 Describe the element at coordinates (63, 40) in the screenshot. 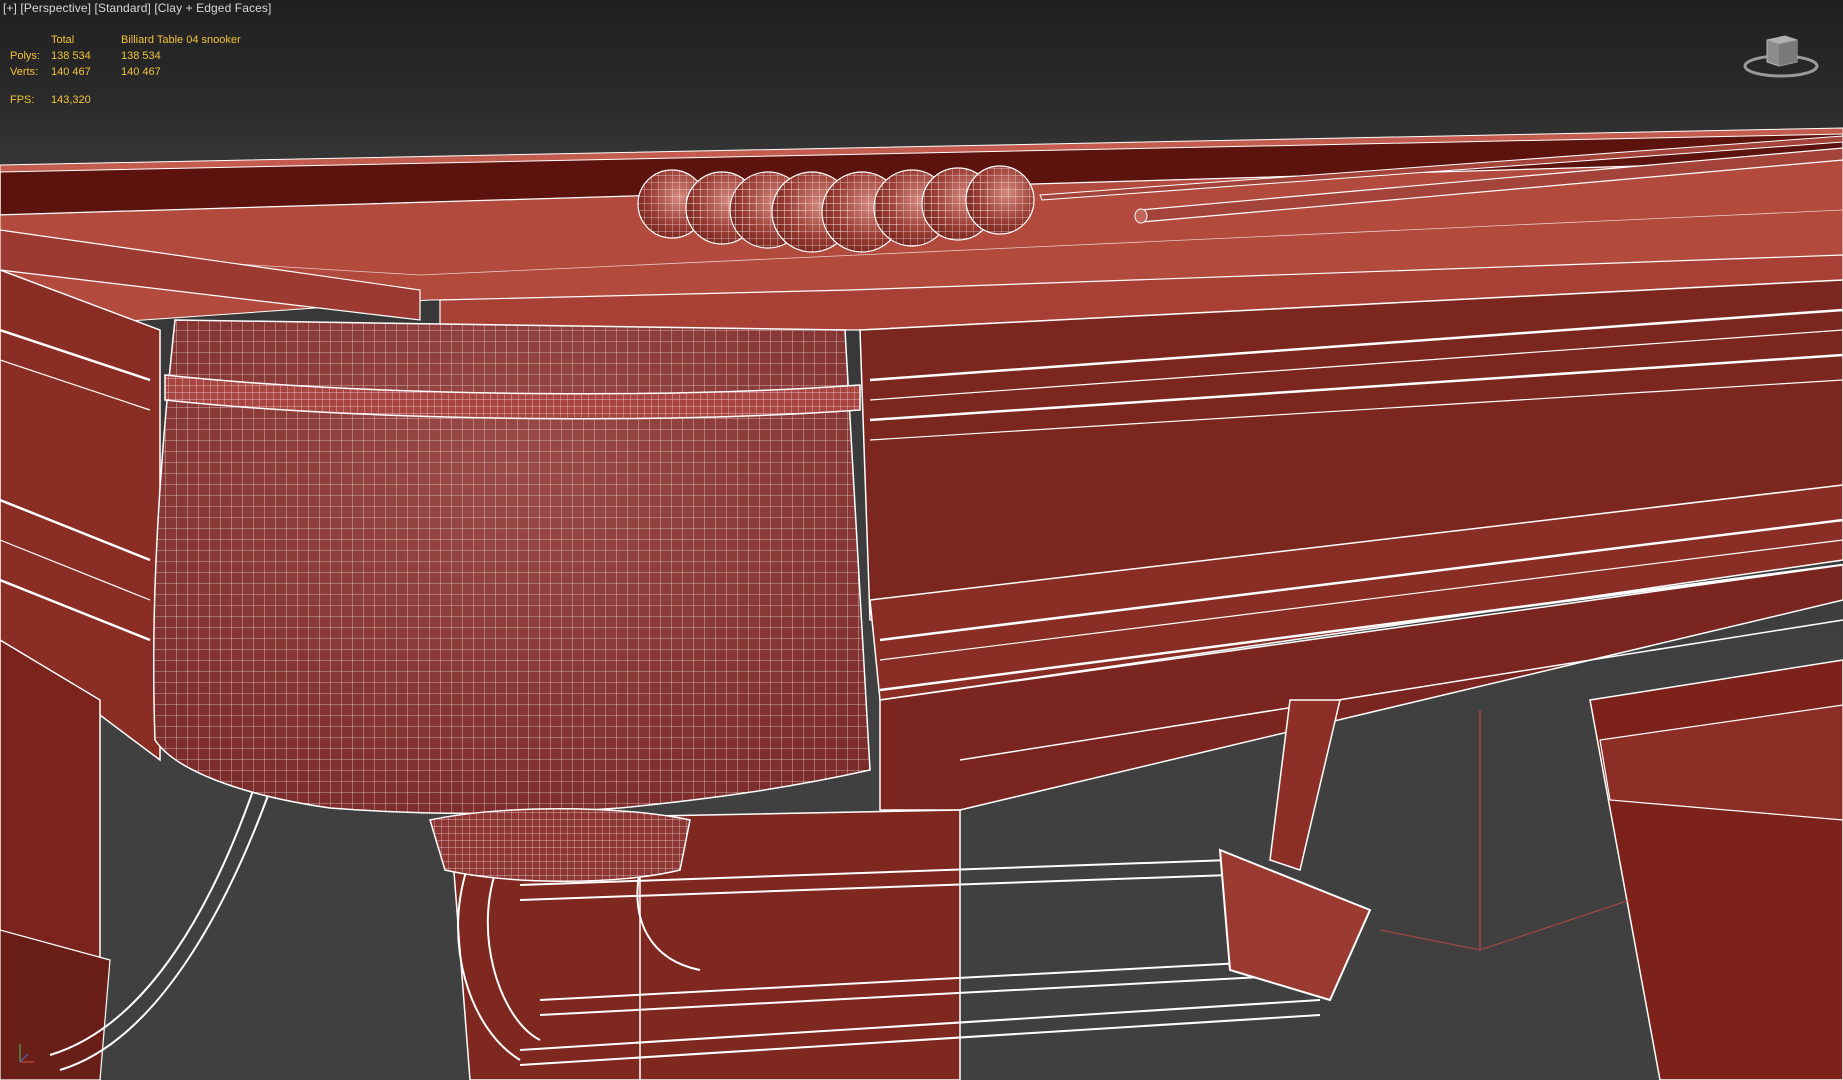

I see `stats-header-total: Total` at that location.